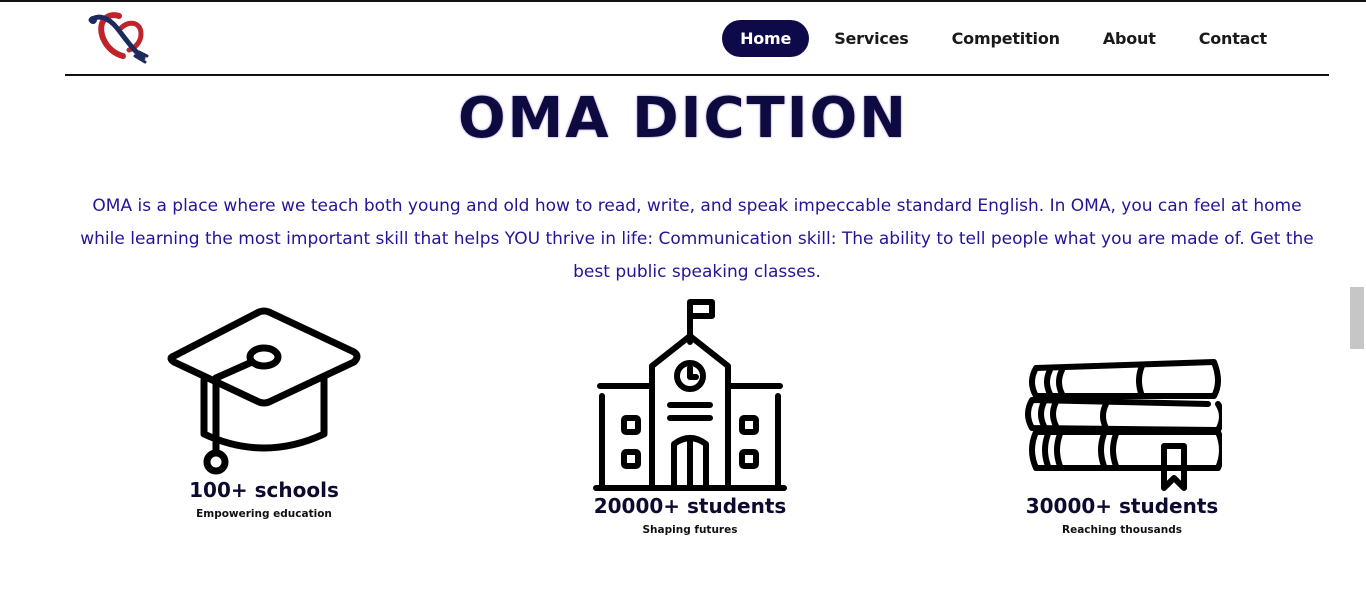 The image size is (1366, 589). What do you see at coordinates (1129, 38) in the screenshot?
I see `nav-about-link: About` at bounding box center [1129, 38].